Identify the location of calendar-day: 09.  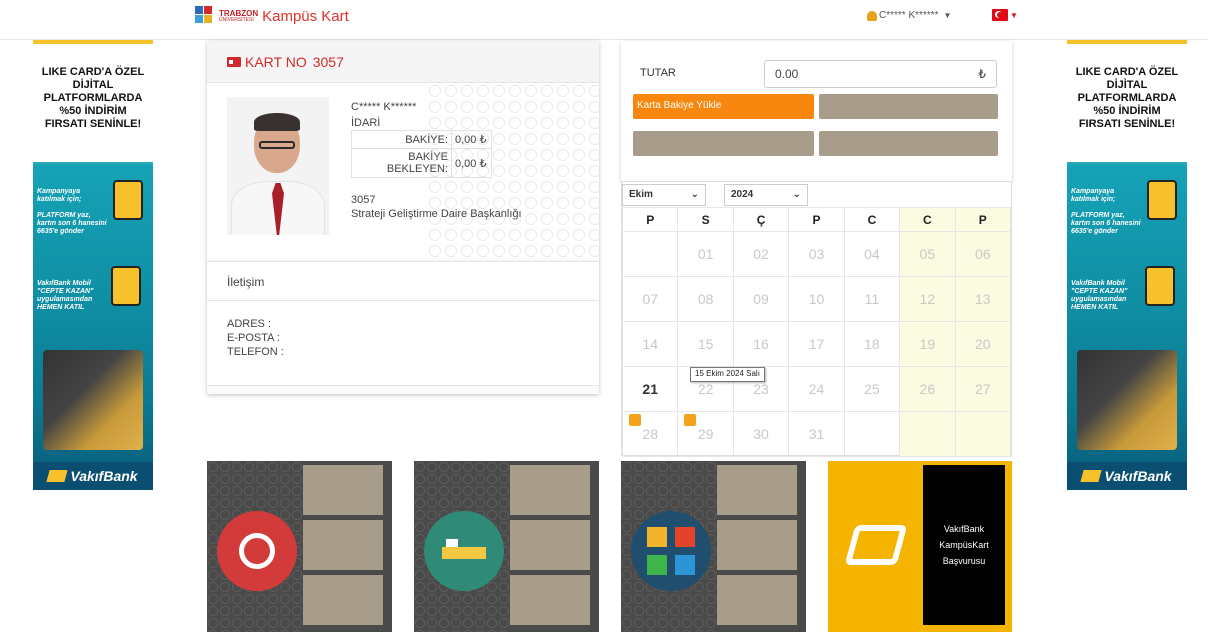
(761, 299).